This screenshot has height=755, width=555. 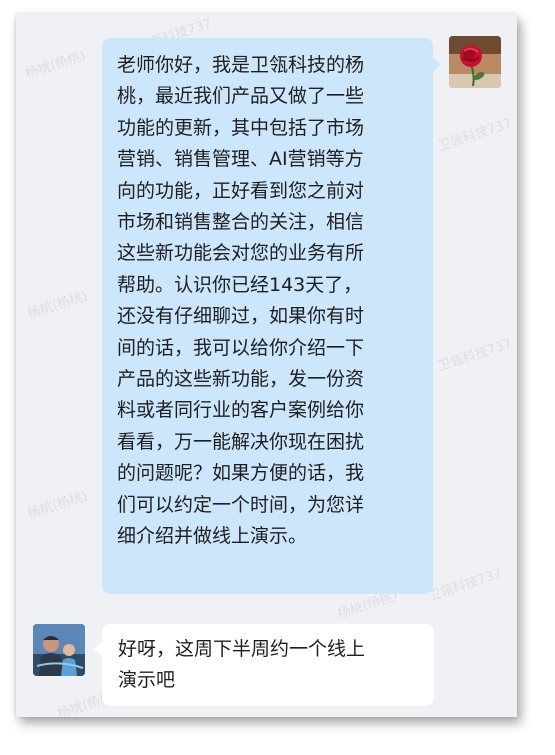 What do you see at coordinates (264, 665) in the screenshot?
I see `incoming-message-bubble: 好呀，这周下半周约一个线上 演示吧` at bounding box center [264, 665].